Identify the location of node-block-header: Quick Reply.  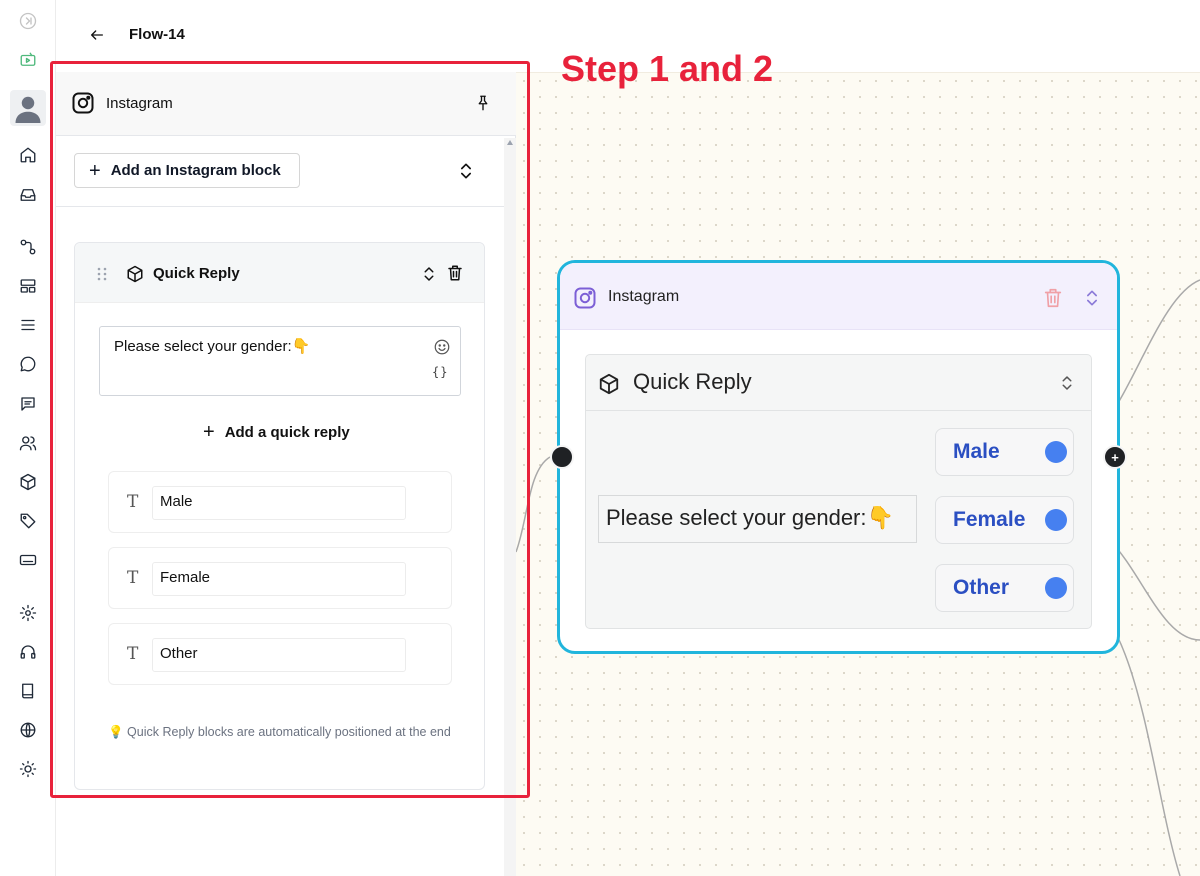
(838, 383).